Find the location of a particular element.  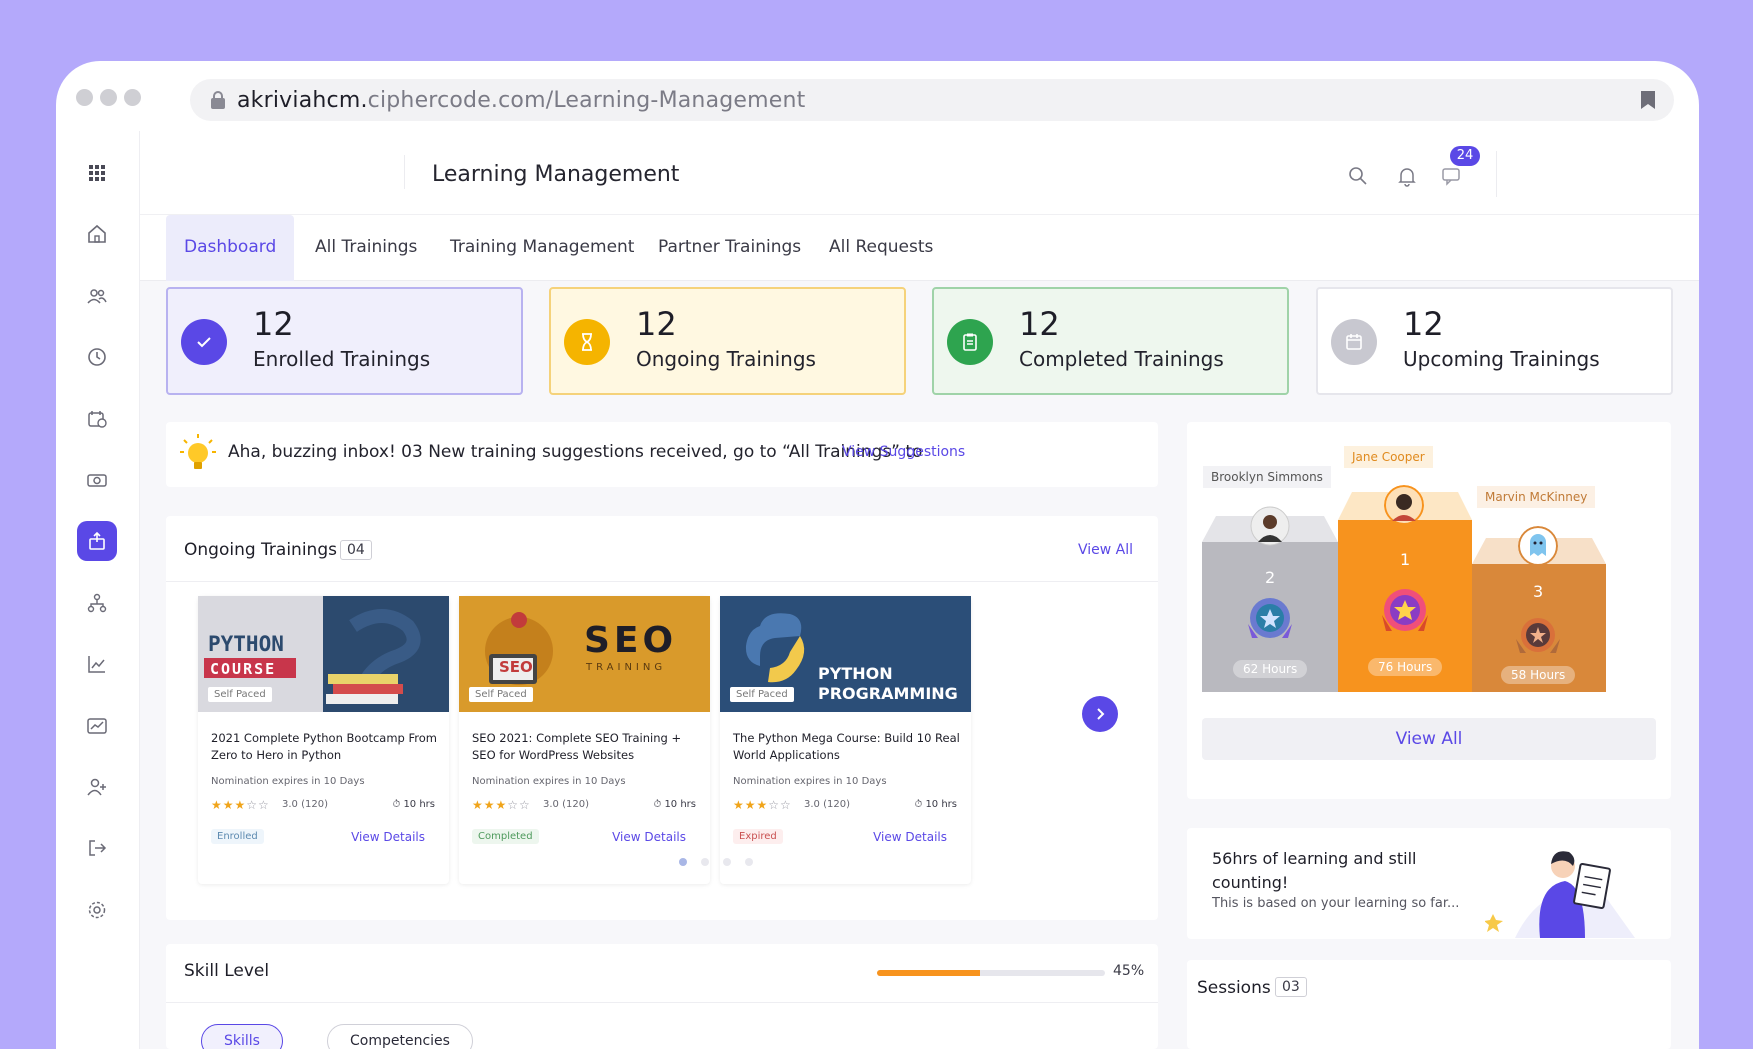

leader-name: Brooklyn Simmons is located at coordinates (1267, 477).